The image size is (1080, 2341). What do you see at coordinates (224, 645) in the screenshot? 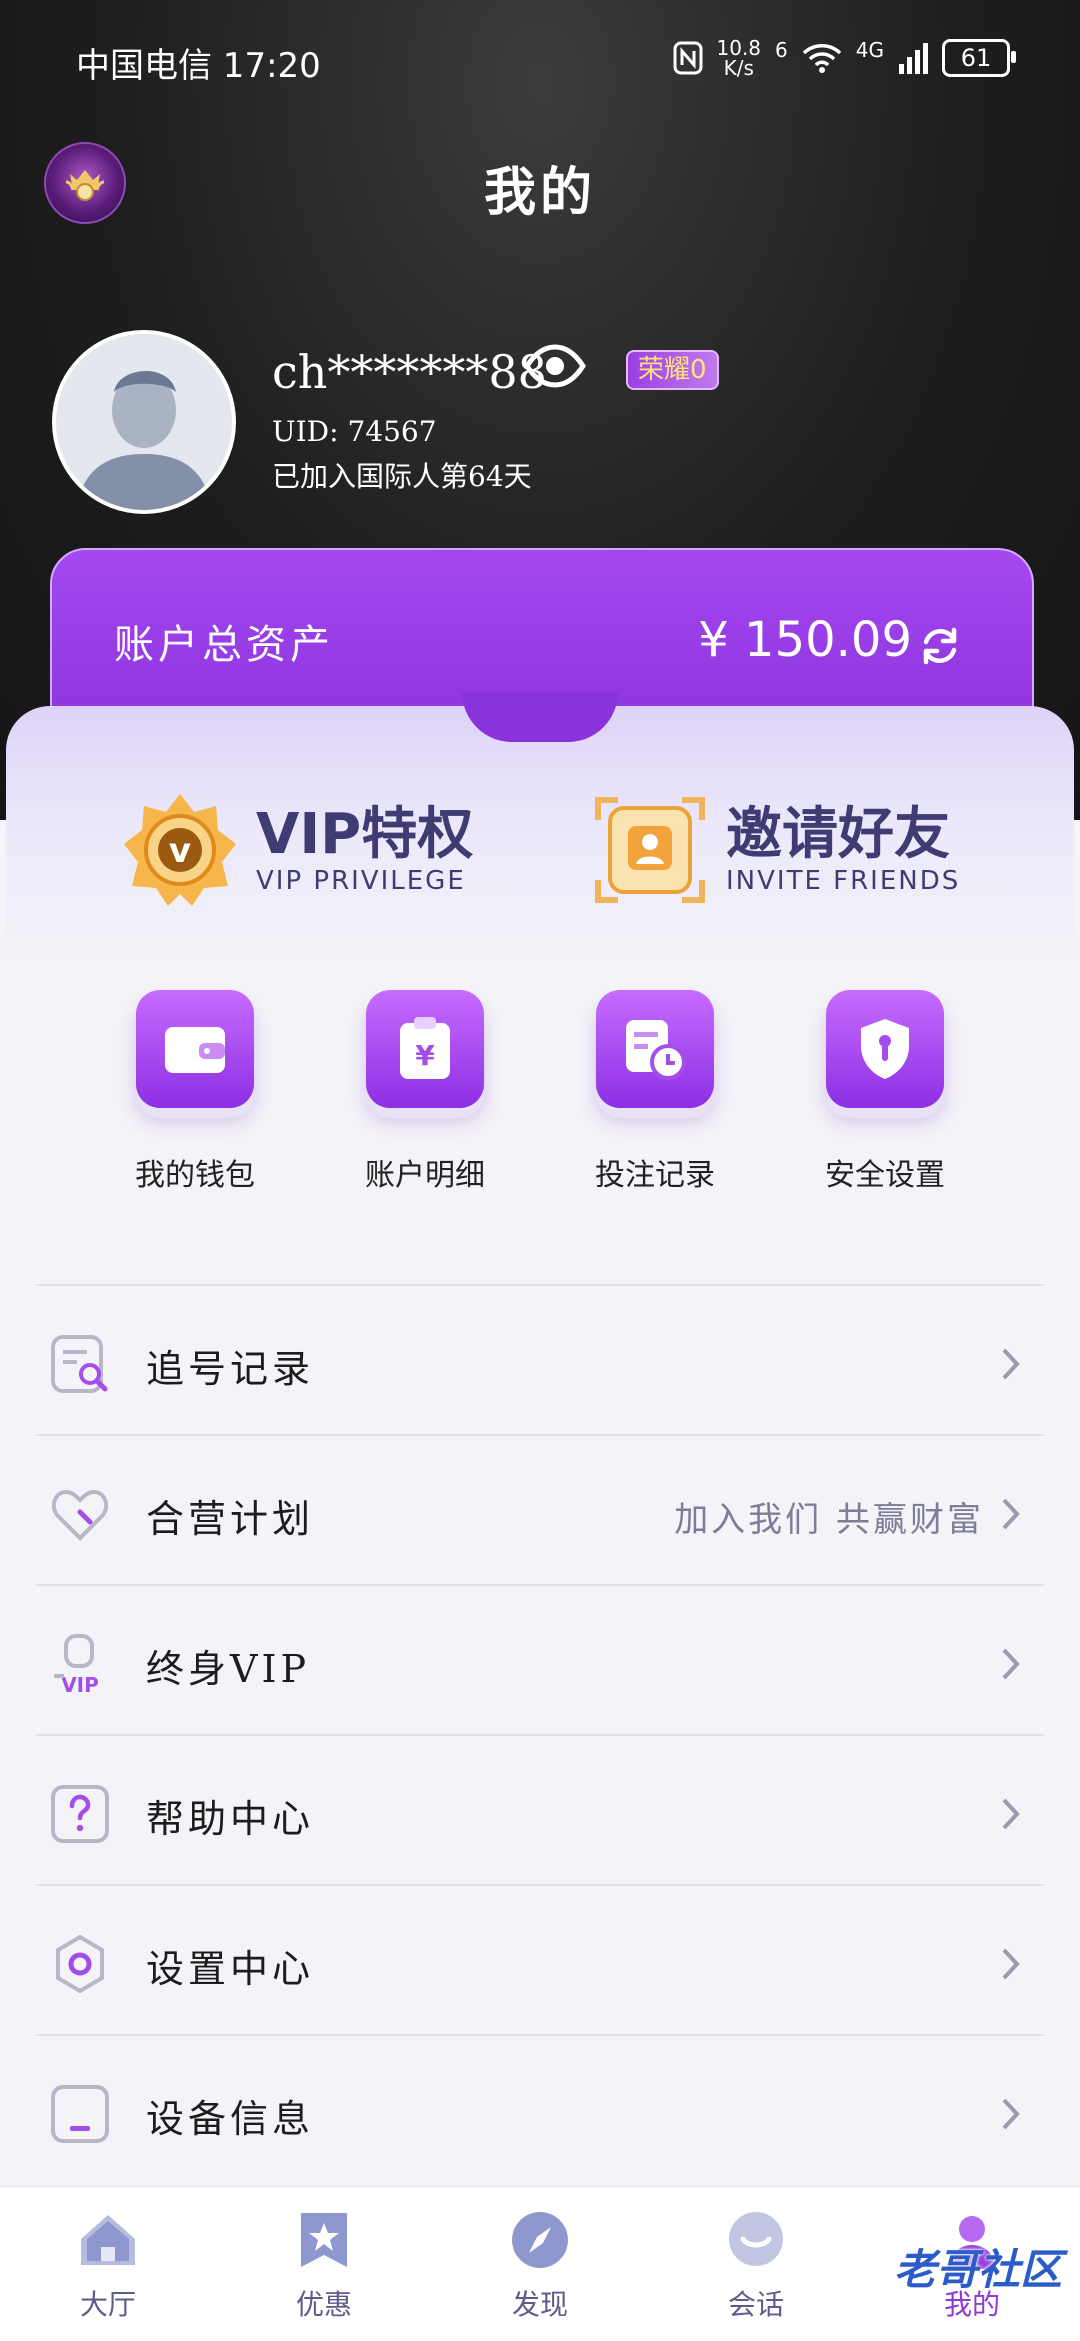
I see `total-assets-label: 账户总资产` at bounding box center [224, 645].